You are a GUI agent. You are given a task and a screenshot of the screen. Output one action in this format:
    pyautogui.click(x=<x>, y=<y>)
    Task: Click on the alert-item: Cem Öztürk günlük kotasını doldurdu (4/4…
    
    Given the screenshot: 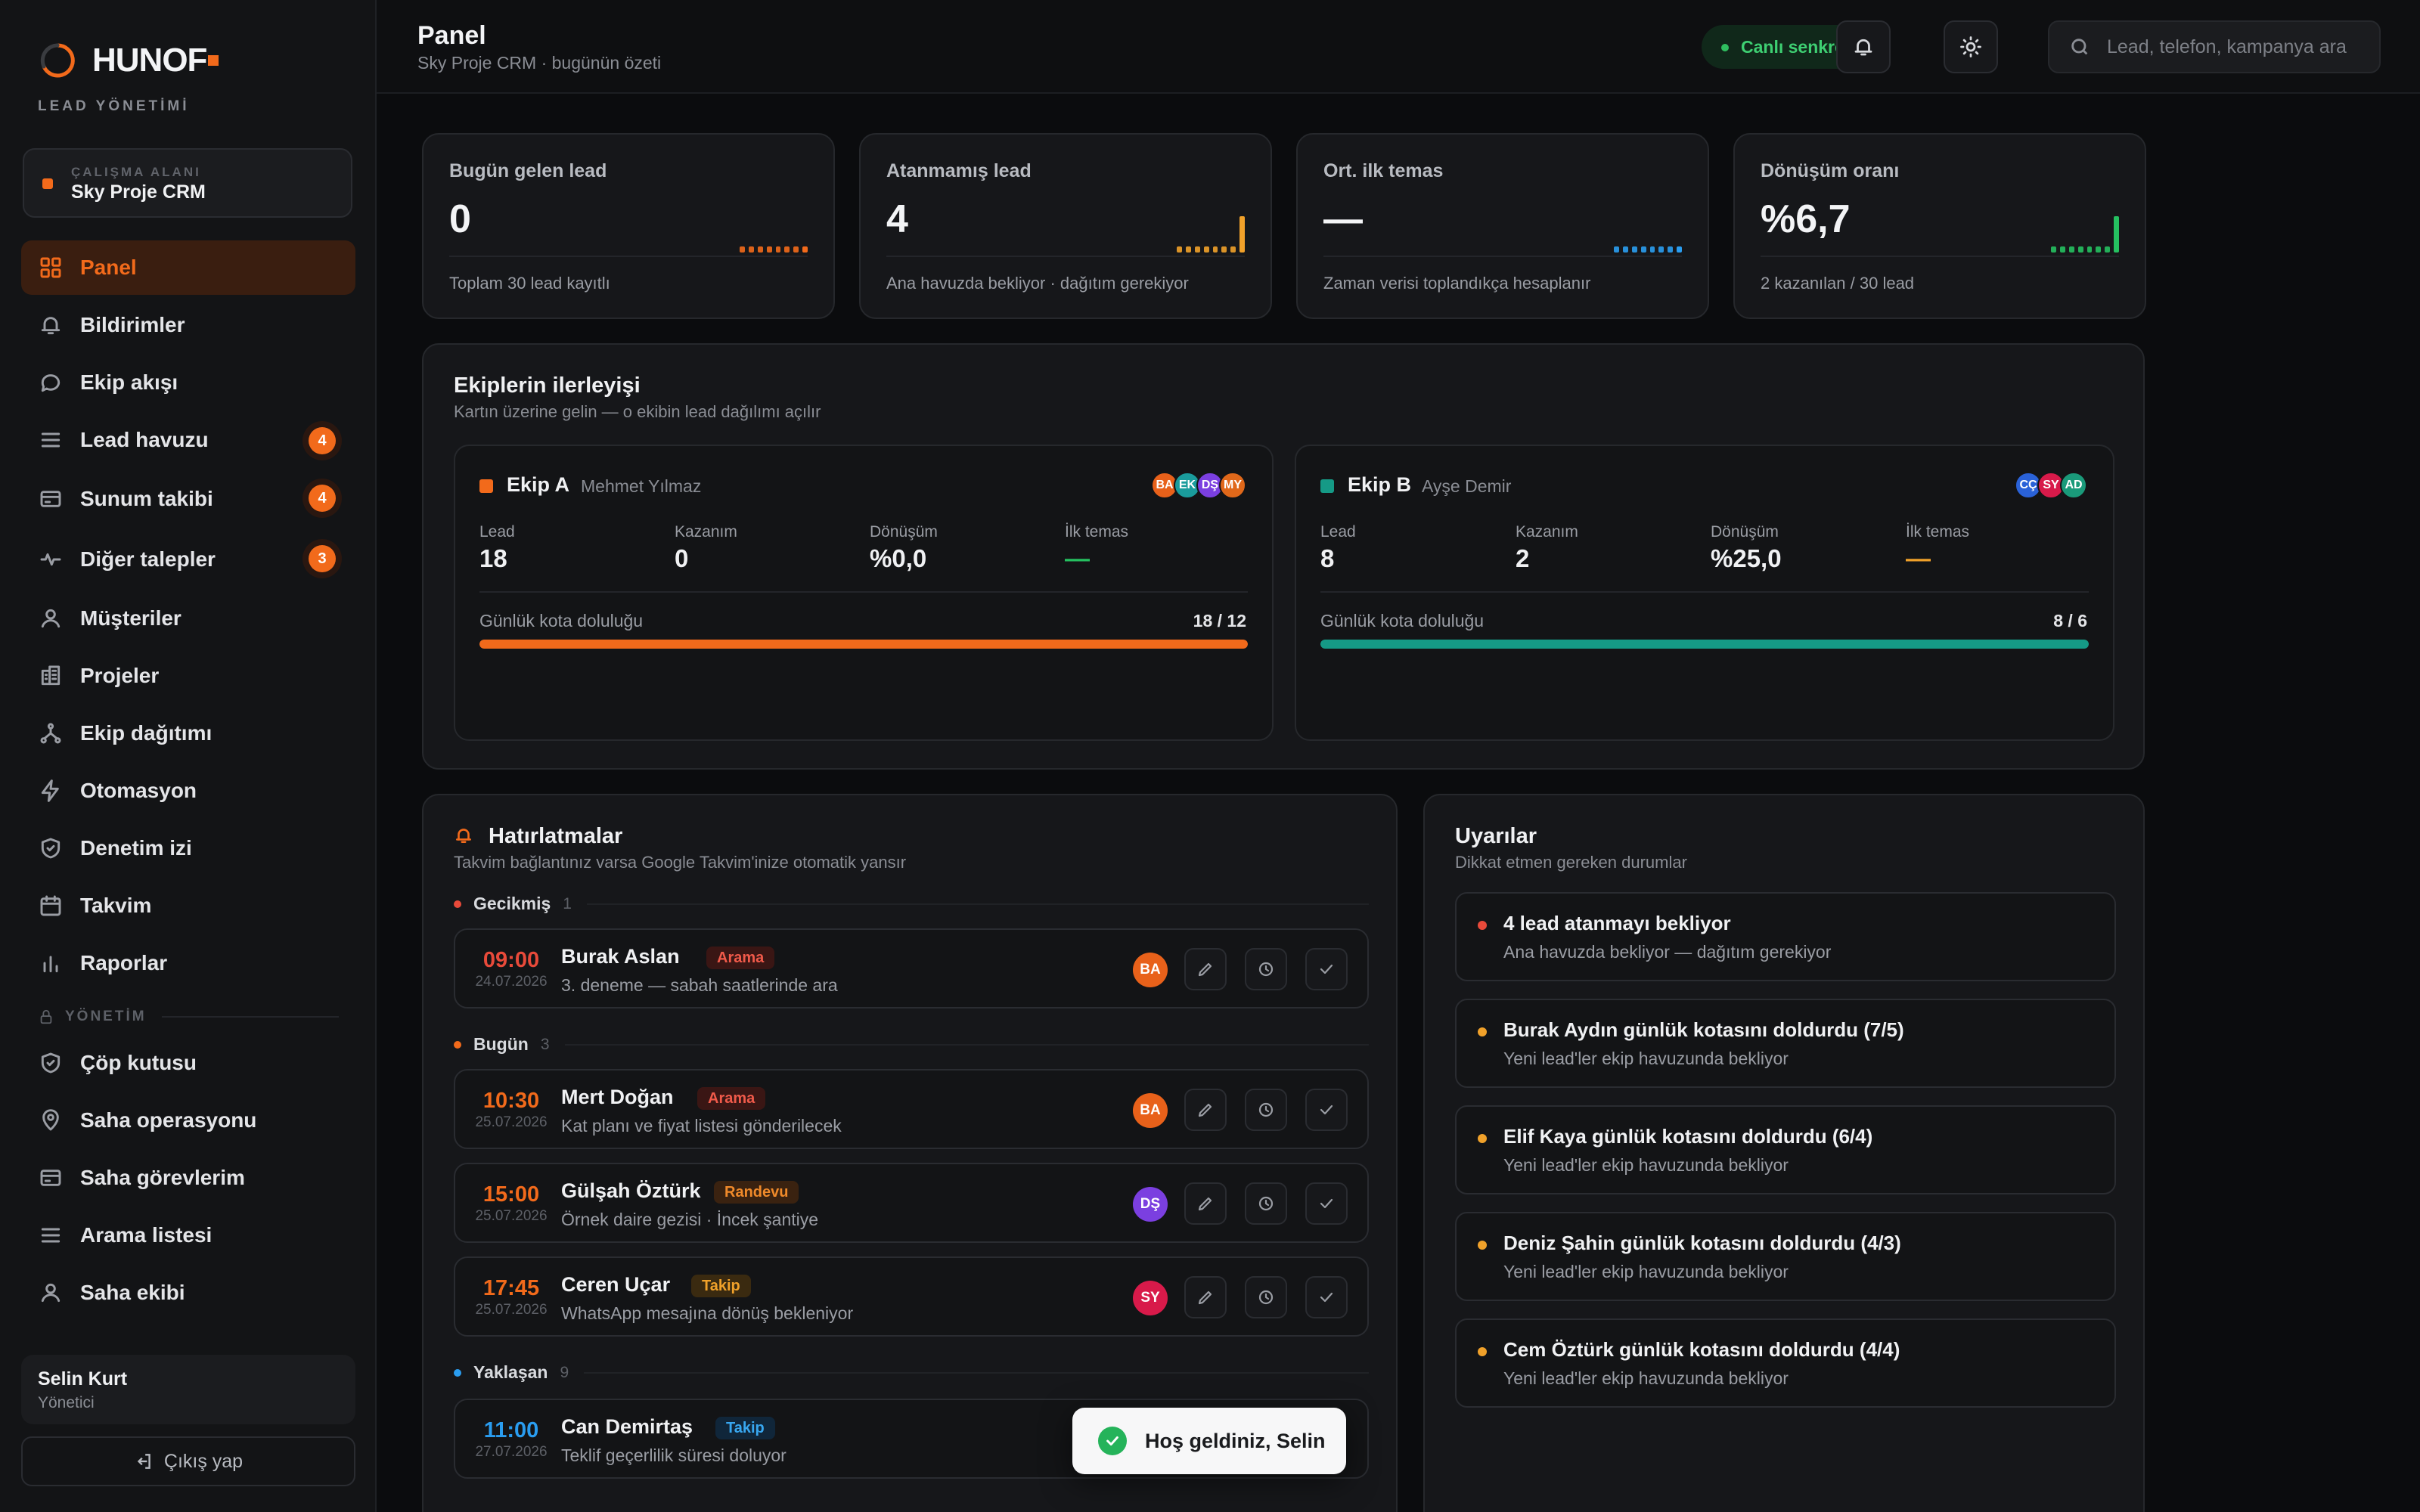 What is the action you would take?
    pyautogui.click(x=1785, y=1363)
    